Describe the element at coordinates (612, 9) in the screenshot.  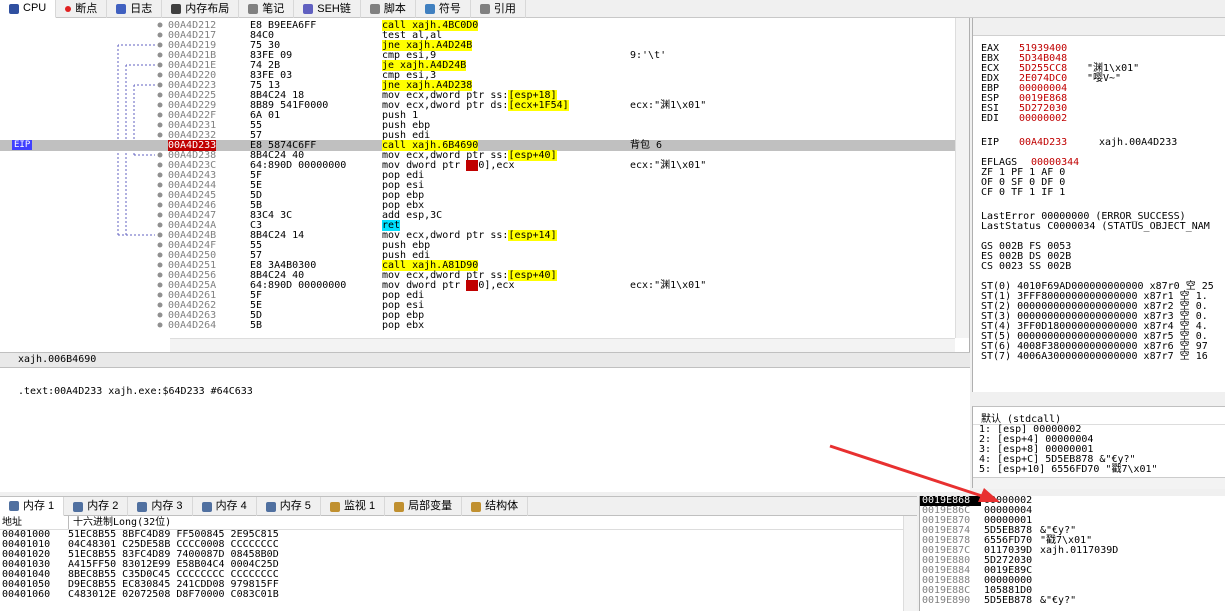
I see `main-tab-bar: CPU 断点 日志 内存布局 笔记 SEH链 脚本 符号 引用` at that location.